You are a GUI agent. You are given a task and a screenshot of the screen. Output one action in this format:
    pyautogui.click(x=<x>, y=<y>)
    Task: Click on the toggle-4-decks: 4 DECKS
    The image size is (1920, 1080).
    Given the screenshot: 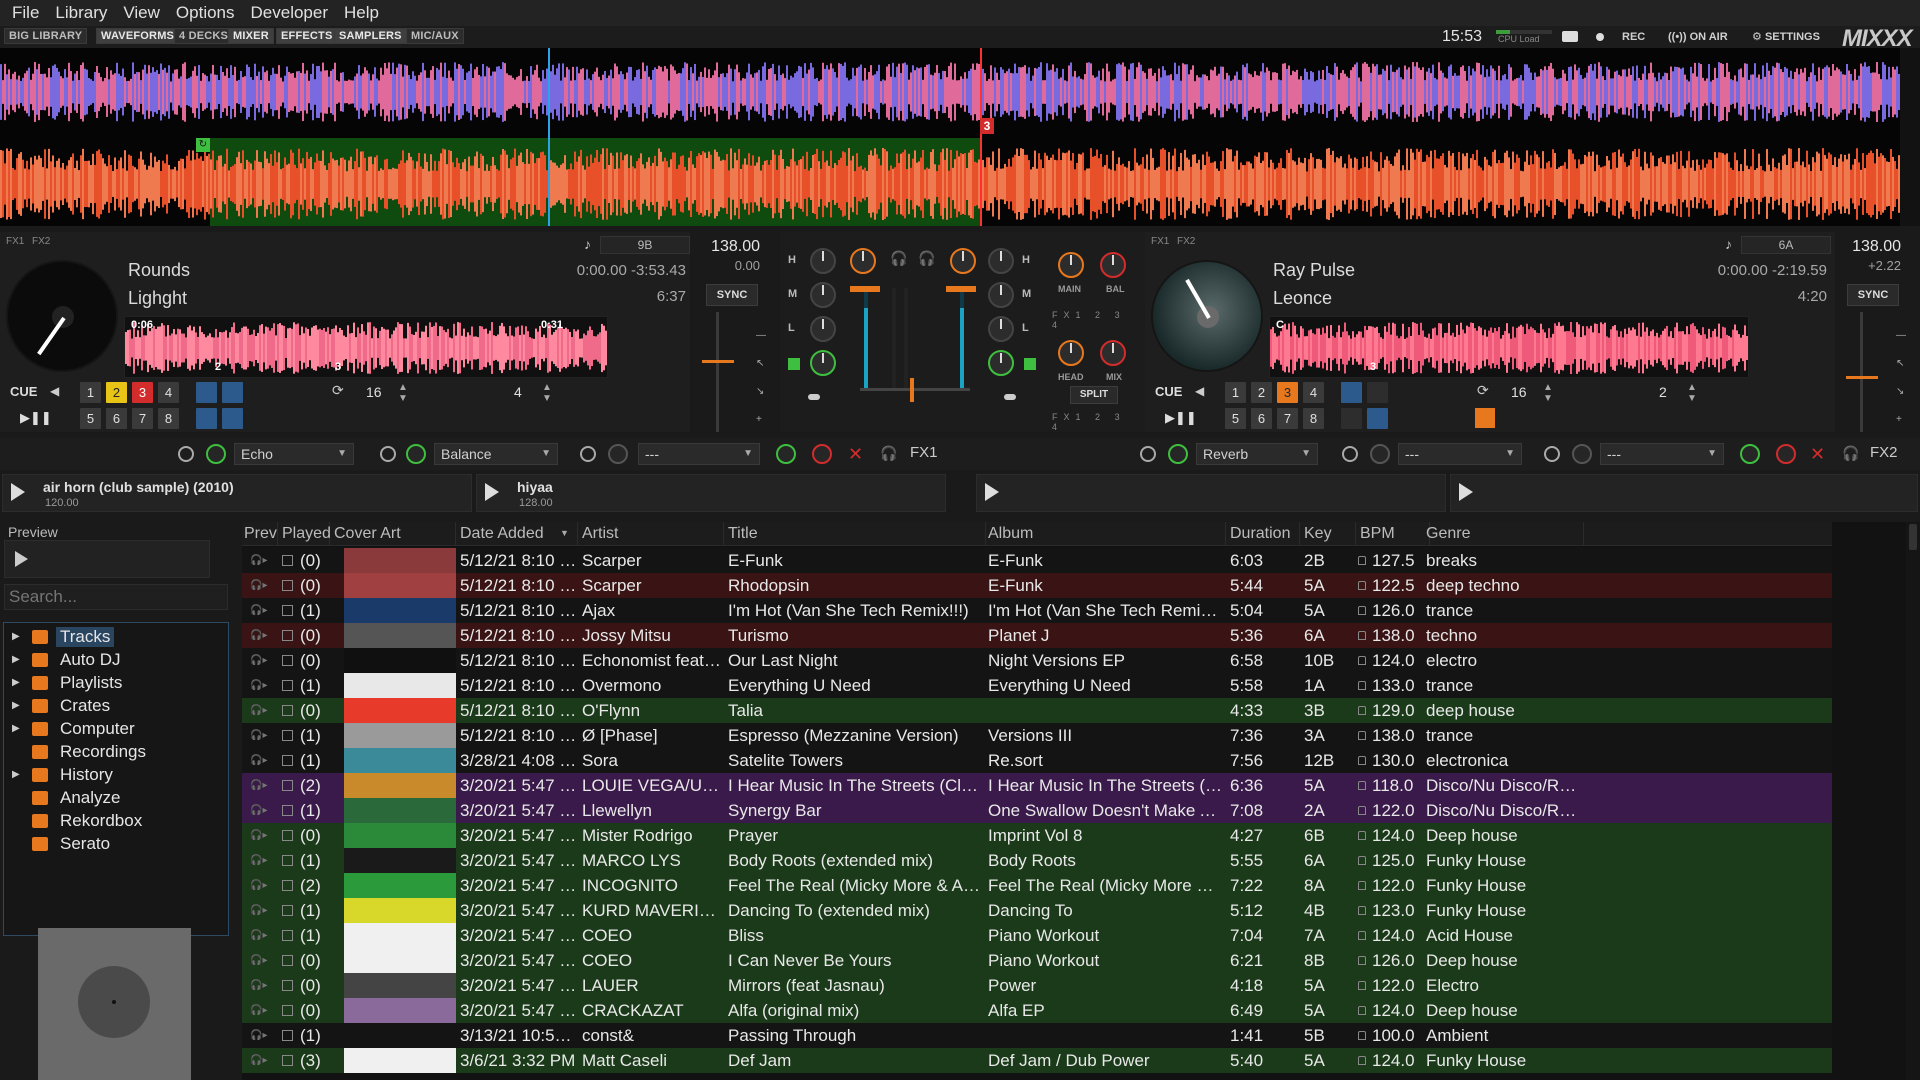 What is the action you would take?
    pyautogui.click(x=204, y=36)
    